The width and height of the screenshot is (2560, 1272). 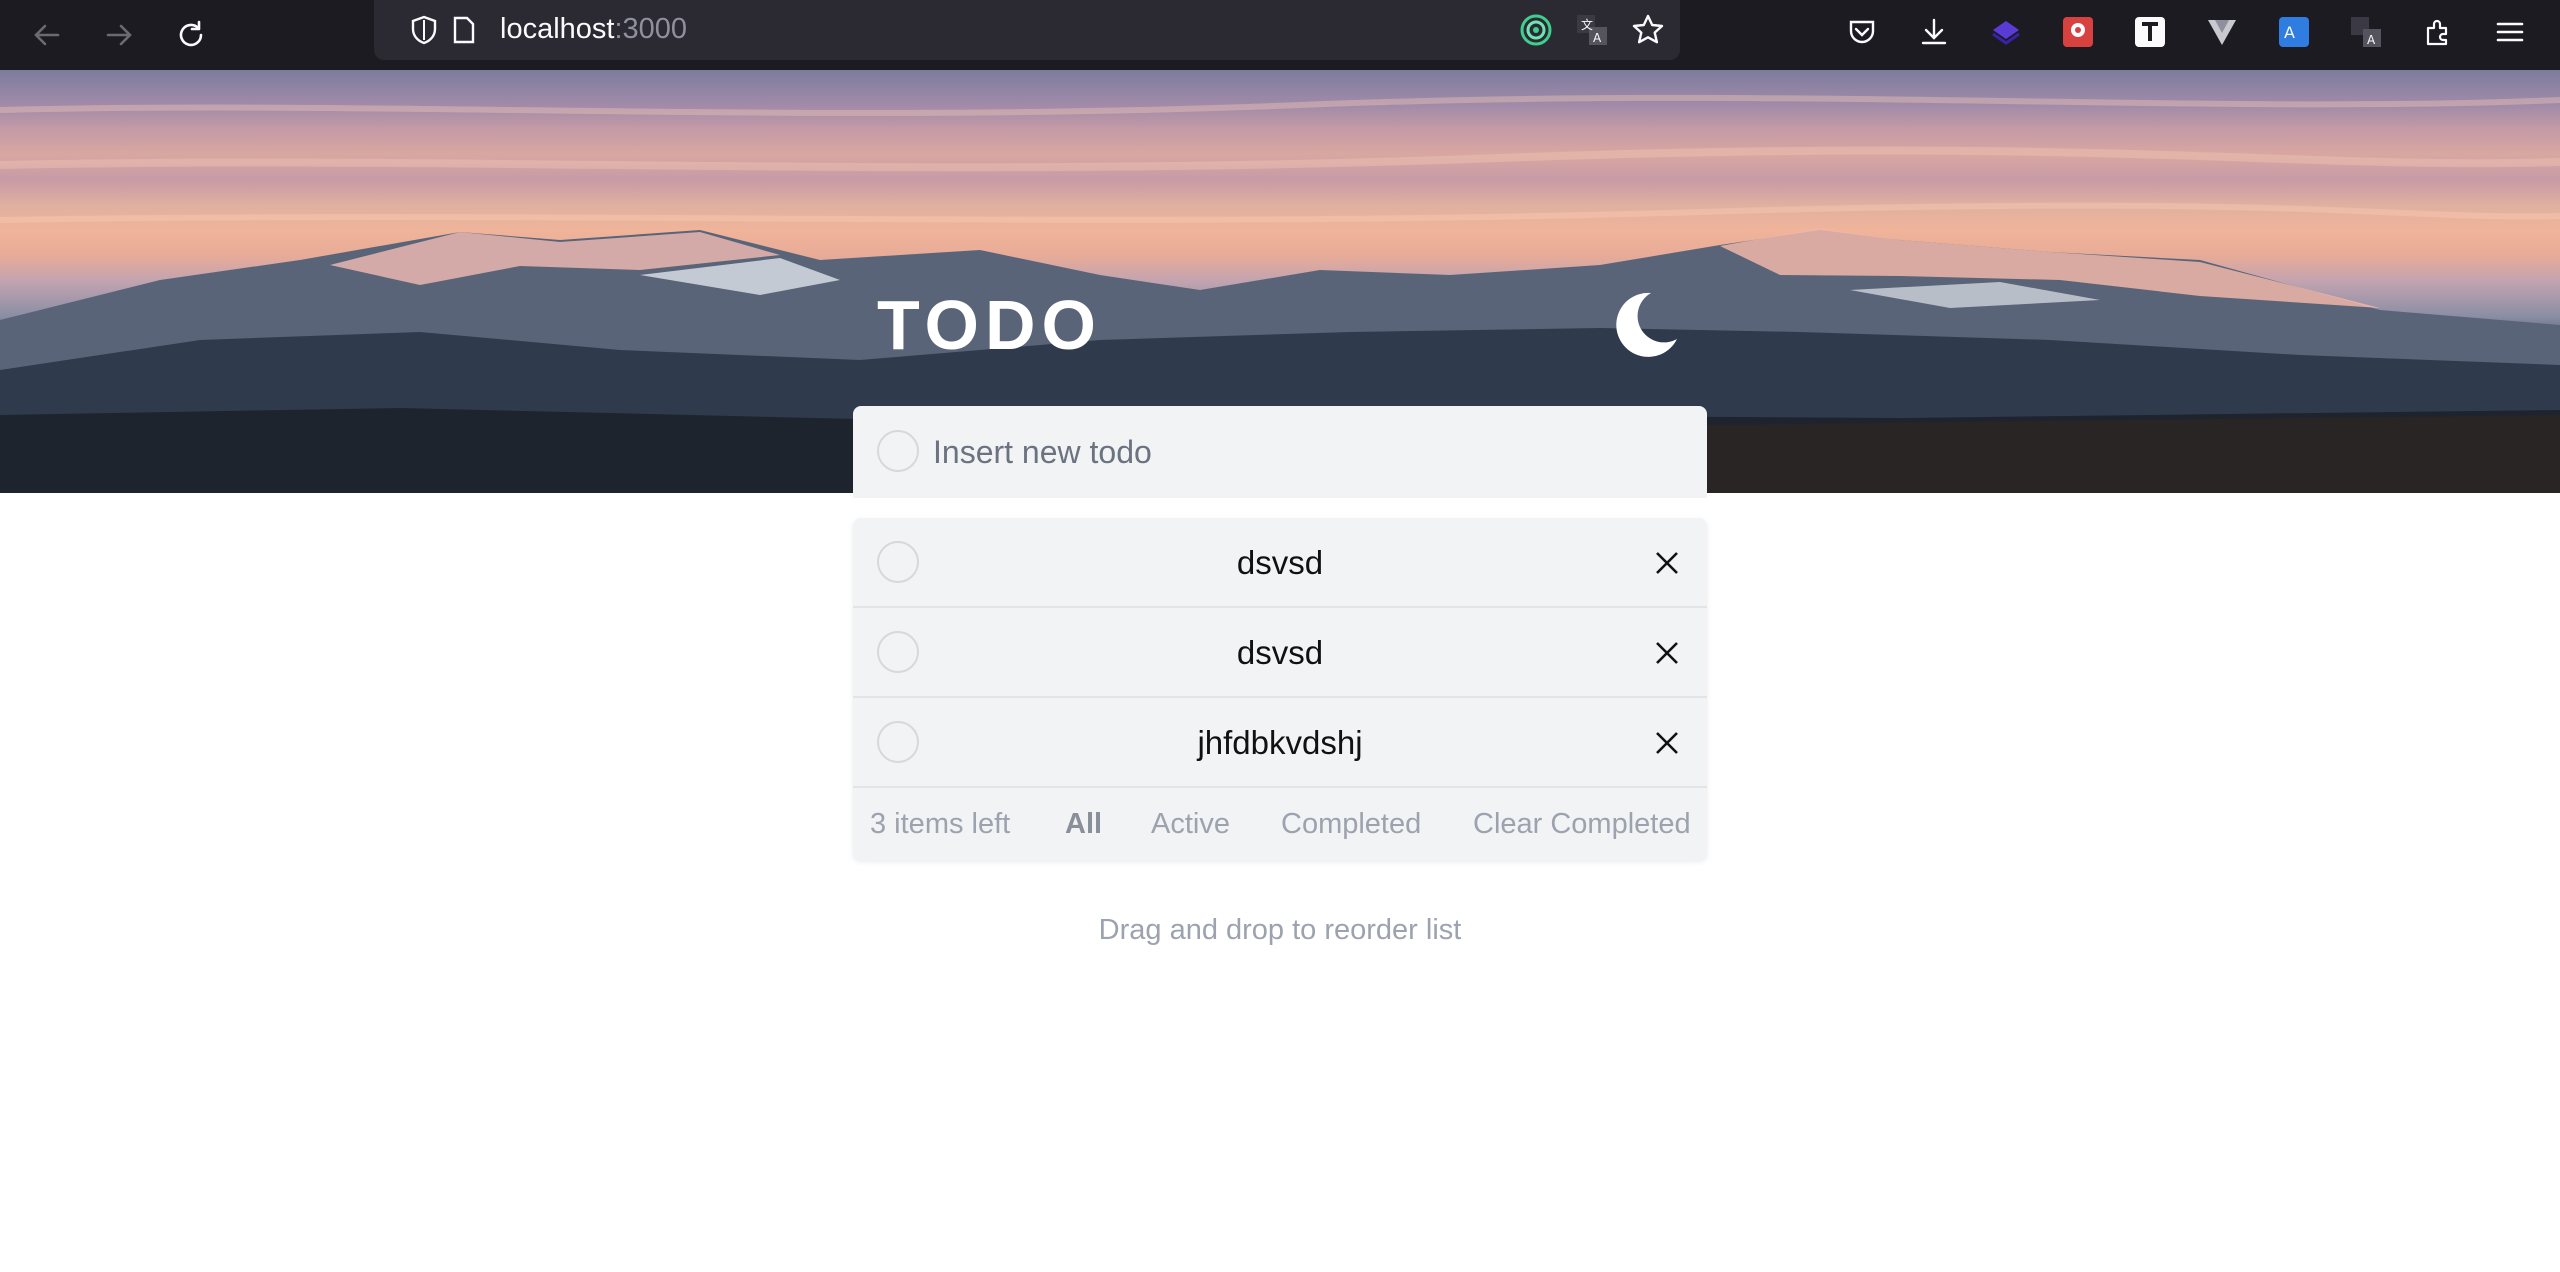 I want to click on extension-translate-icon: A, so click(x=2366, y=32).